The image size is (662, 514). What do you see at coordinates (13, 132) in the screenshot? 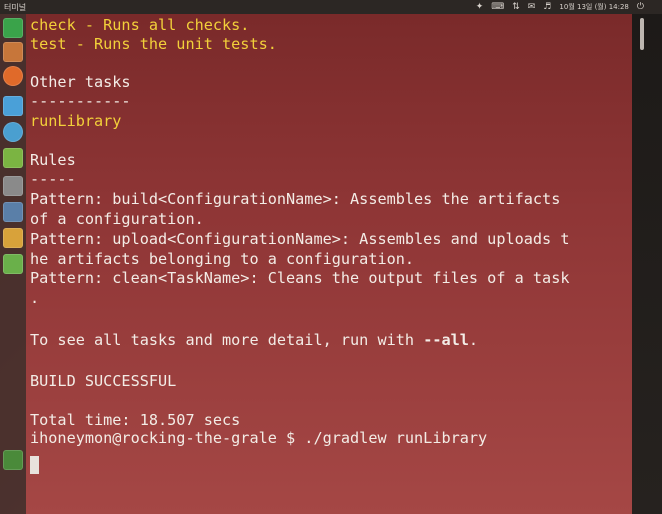
I see `launcher-item-software` at bounding box center [13, 132].